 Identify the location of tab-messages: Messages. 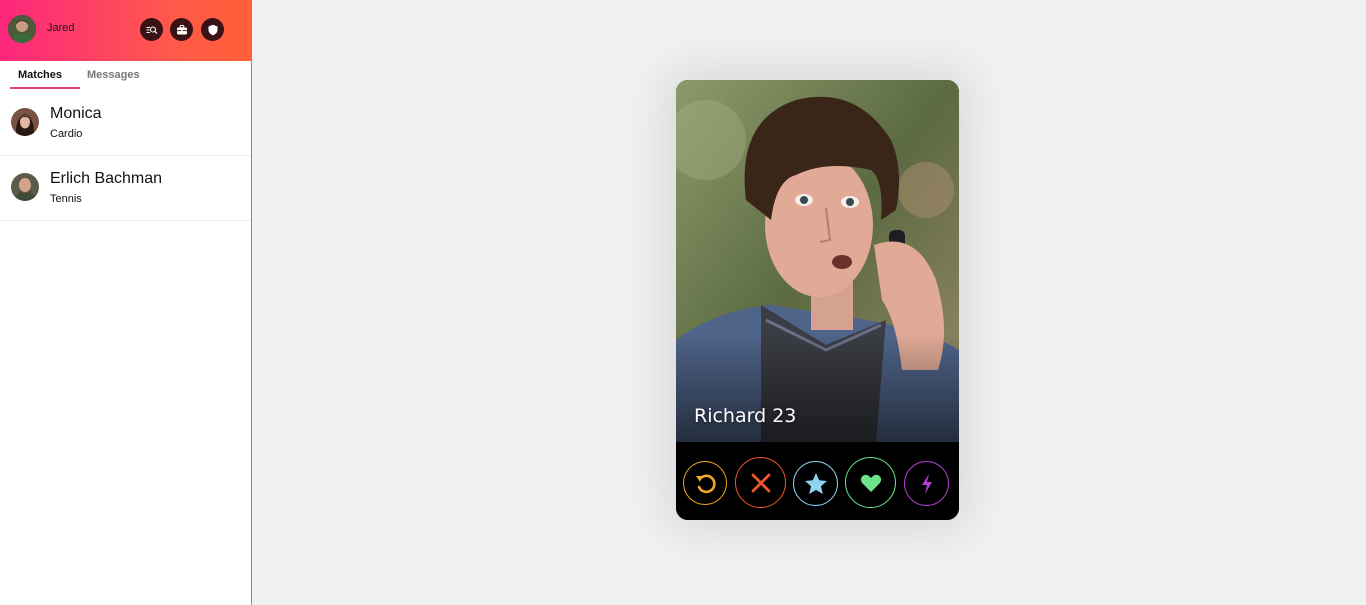
(113, 75).